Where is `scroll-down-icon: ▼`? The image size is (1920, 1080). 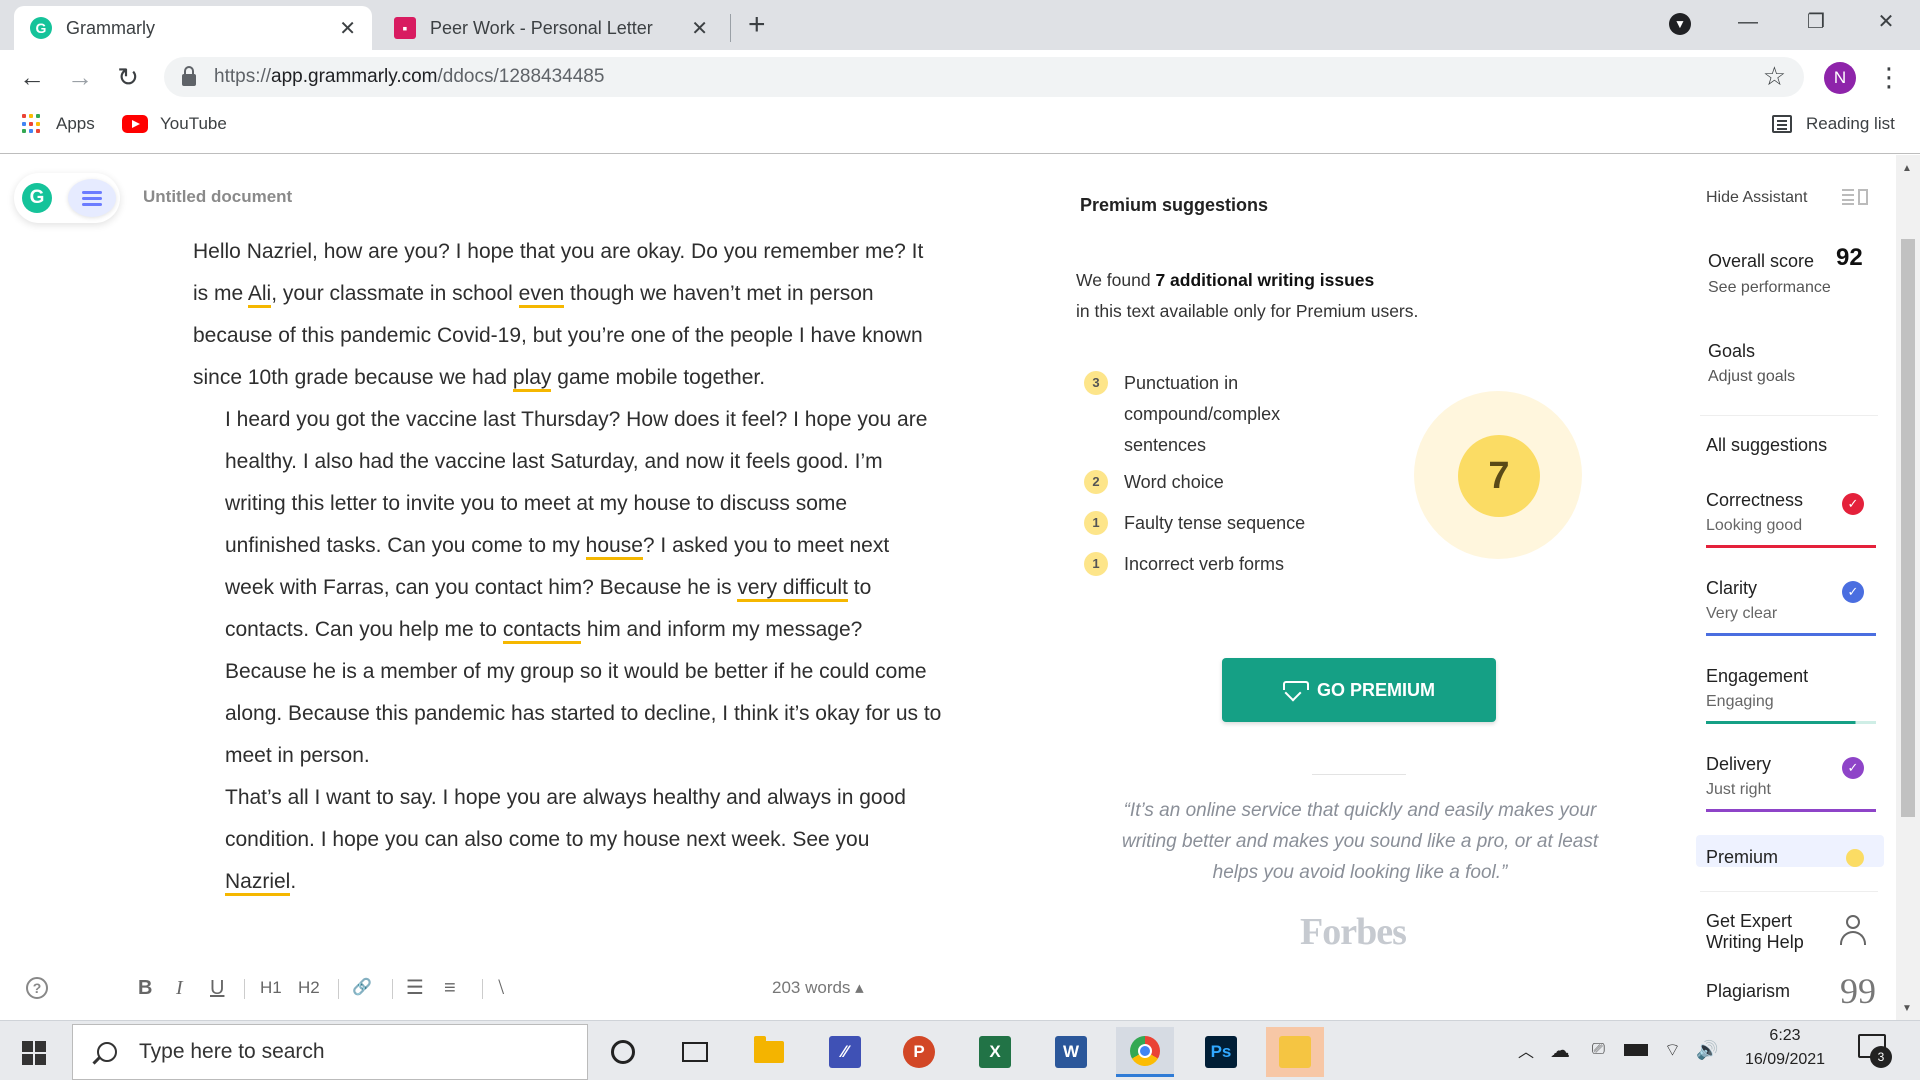
scroll-down-icon: ▼ is located at coordinates (1907, 1008).